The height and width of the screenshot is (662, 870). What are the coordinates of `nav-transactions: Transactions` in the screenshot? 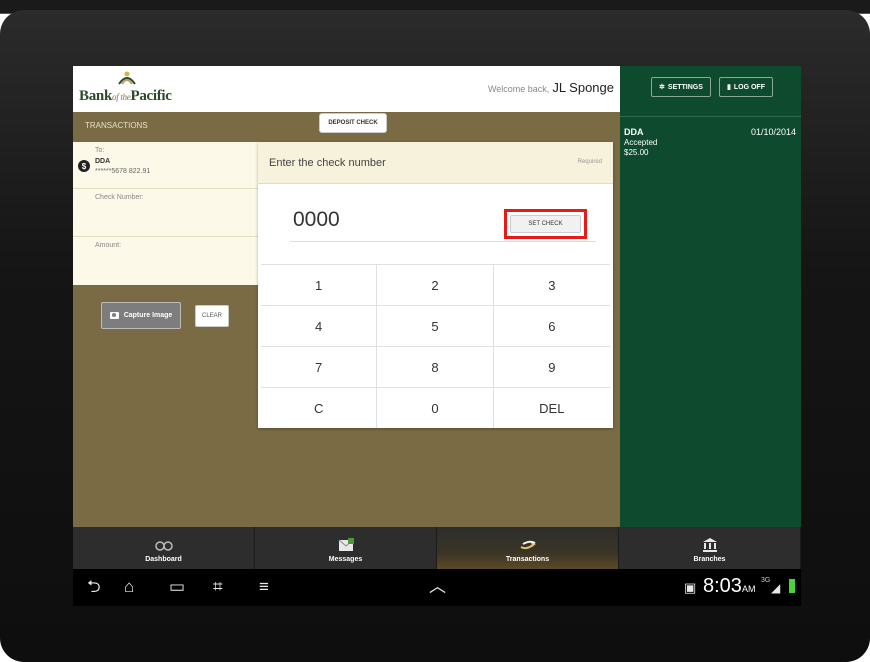 It's located at (528, 548).